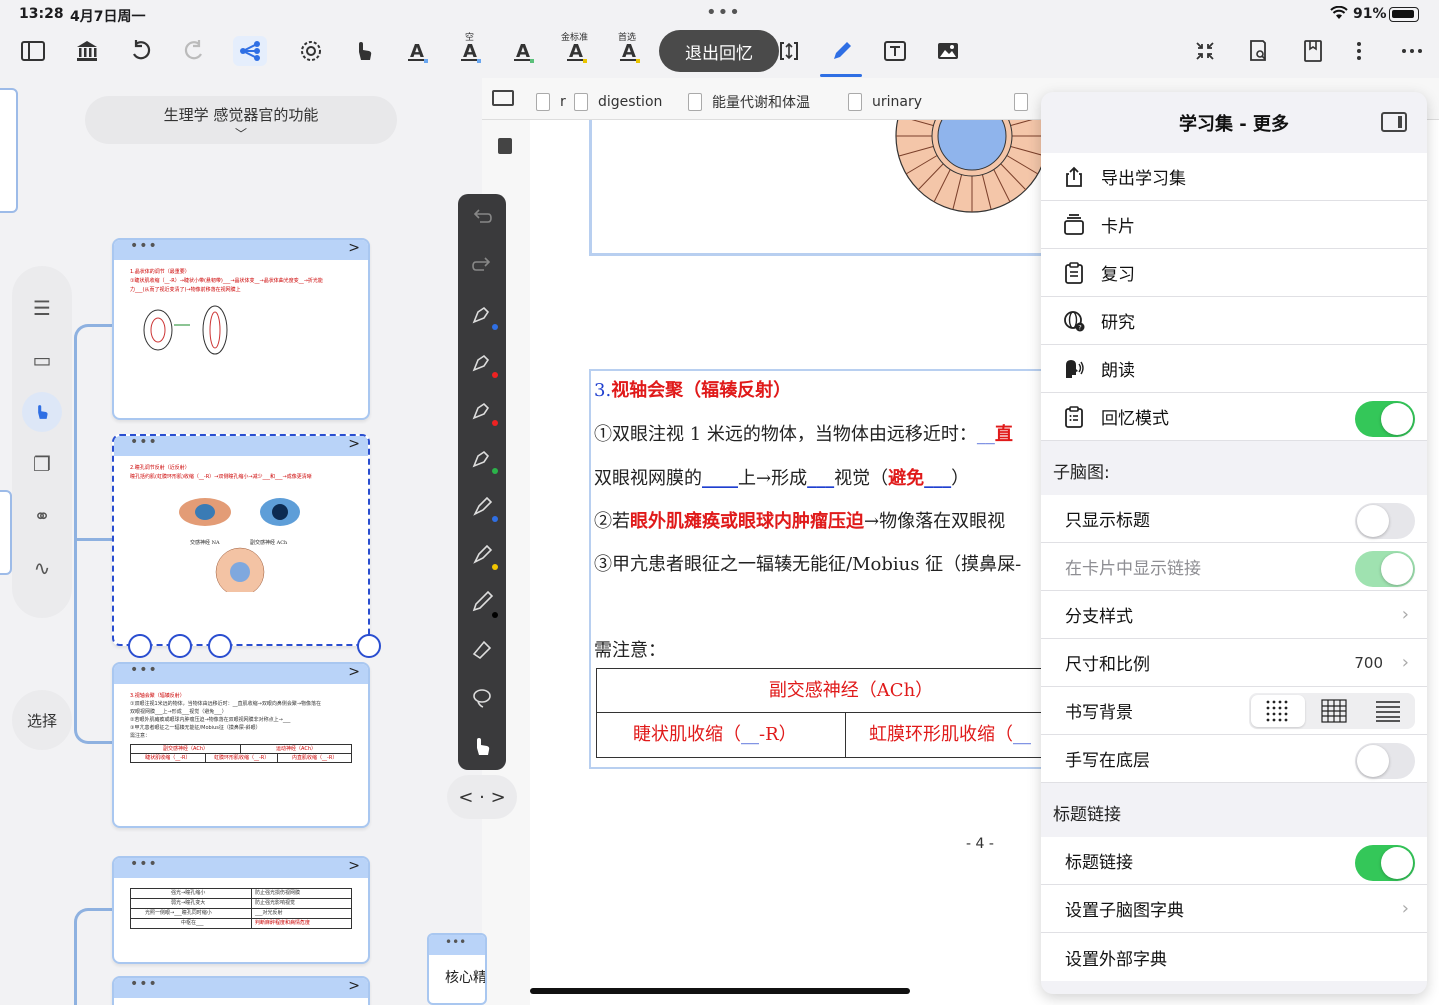 The width and height of the screenshot is (1439, 1005). What do you see at coordinates (629, 49) in the screenshot?
I see `text-a-first-icon: 首选 A` at bounding box center [629, 49].